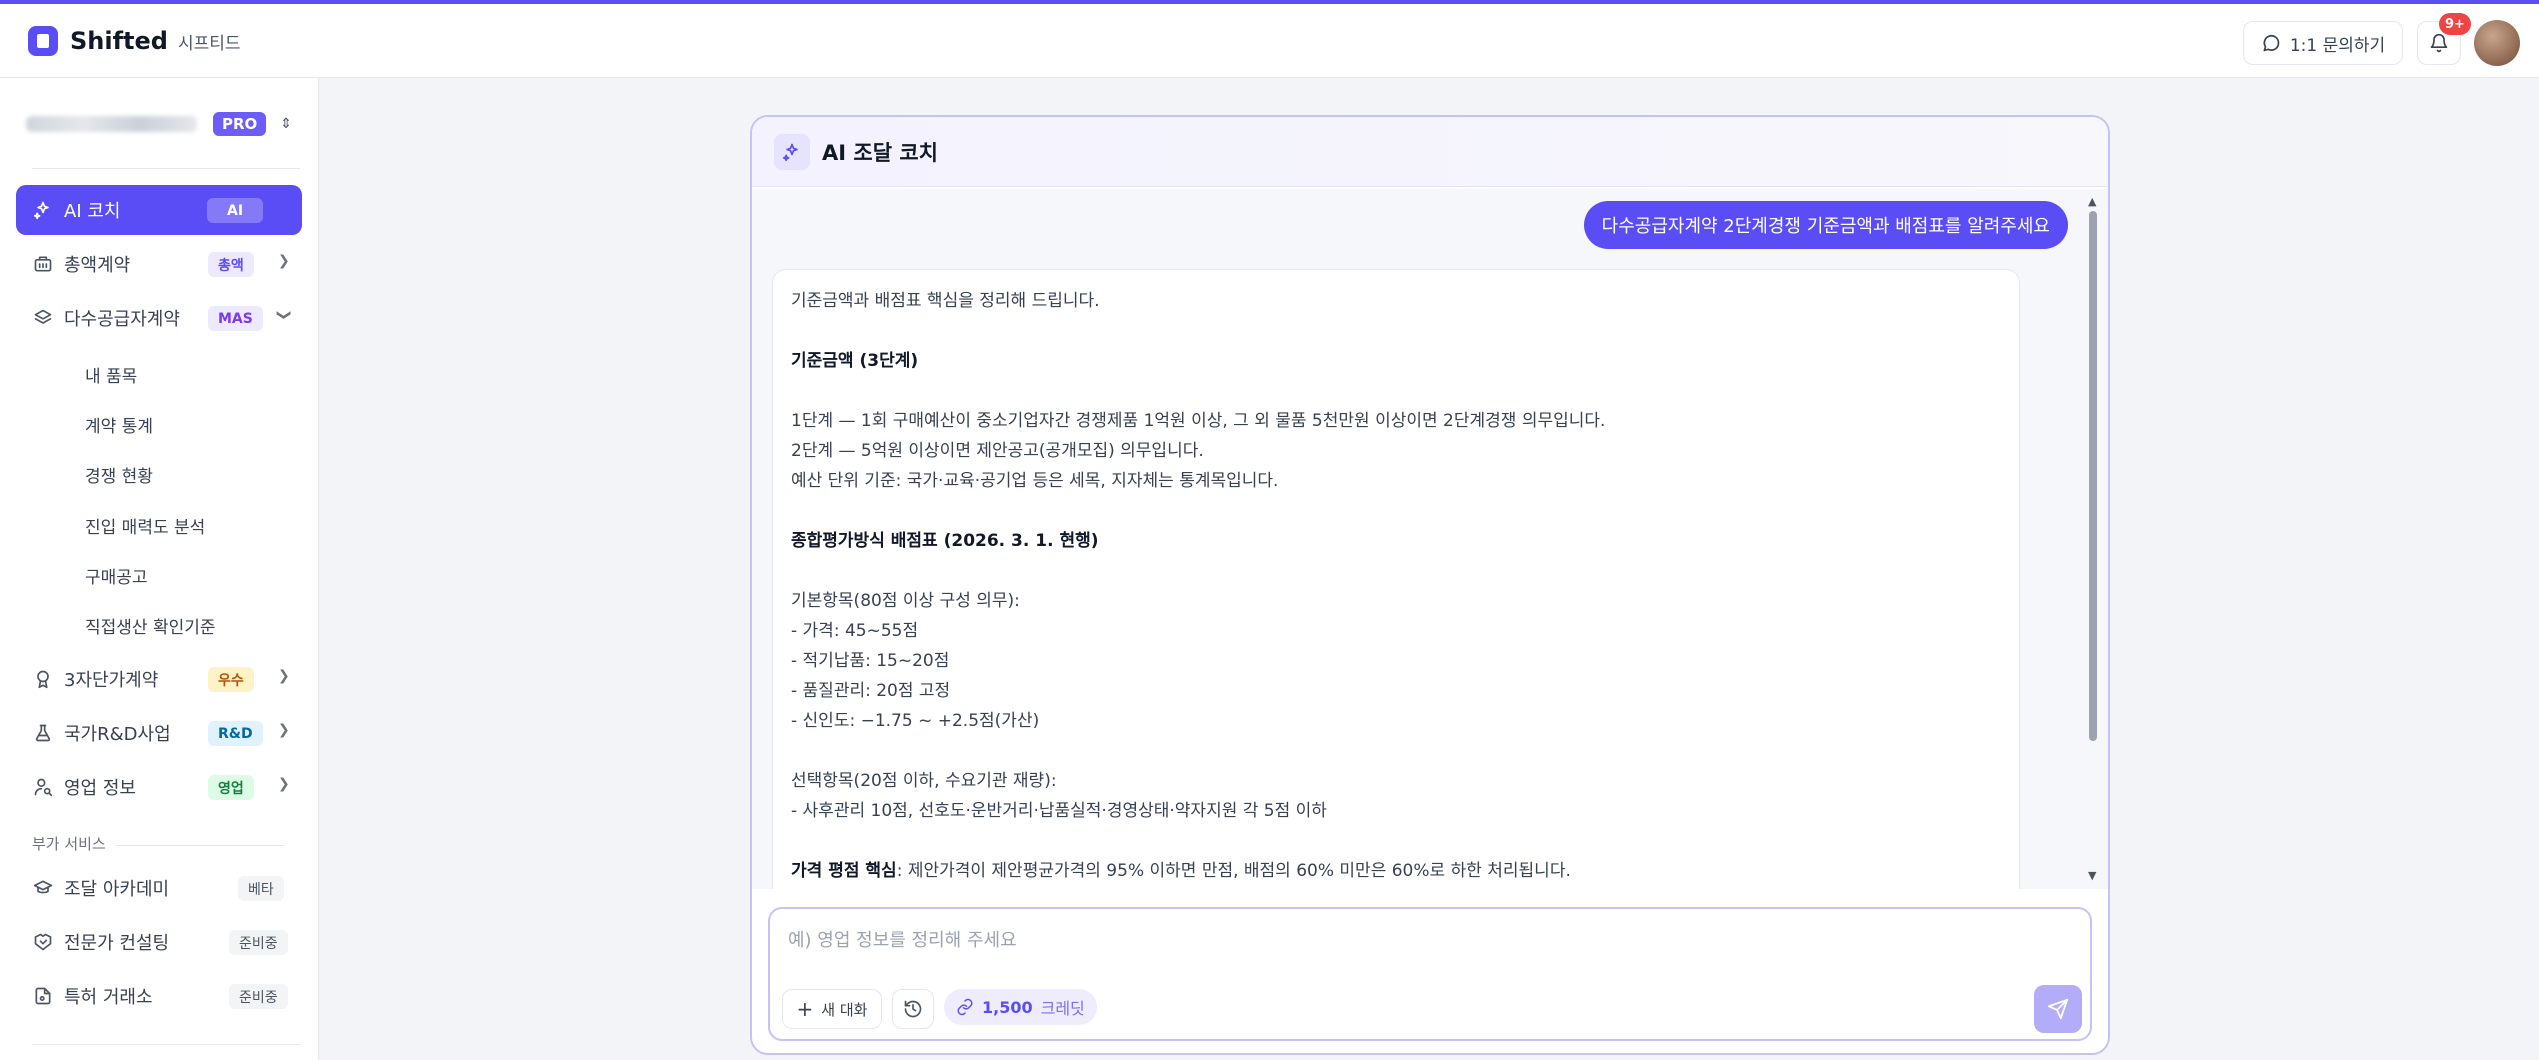 This screenshot has height=1060, width=2539. Describe the element at coordinates (111, 680) in the screenshot. I see `sidebar-item-label: 3자단가계약` at that location.